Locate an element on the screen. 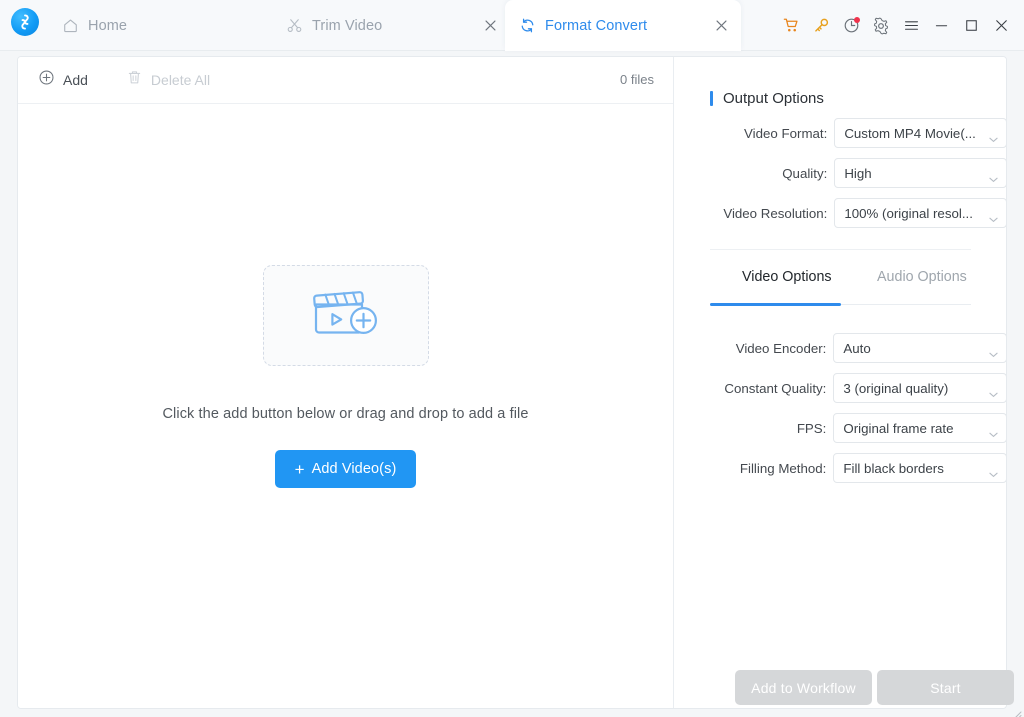 This screenshot has height=717, width=1024. video-resolution-label: Video Resolution: is located at coordinates (775, 213).